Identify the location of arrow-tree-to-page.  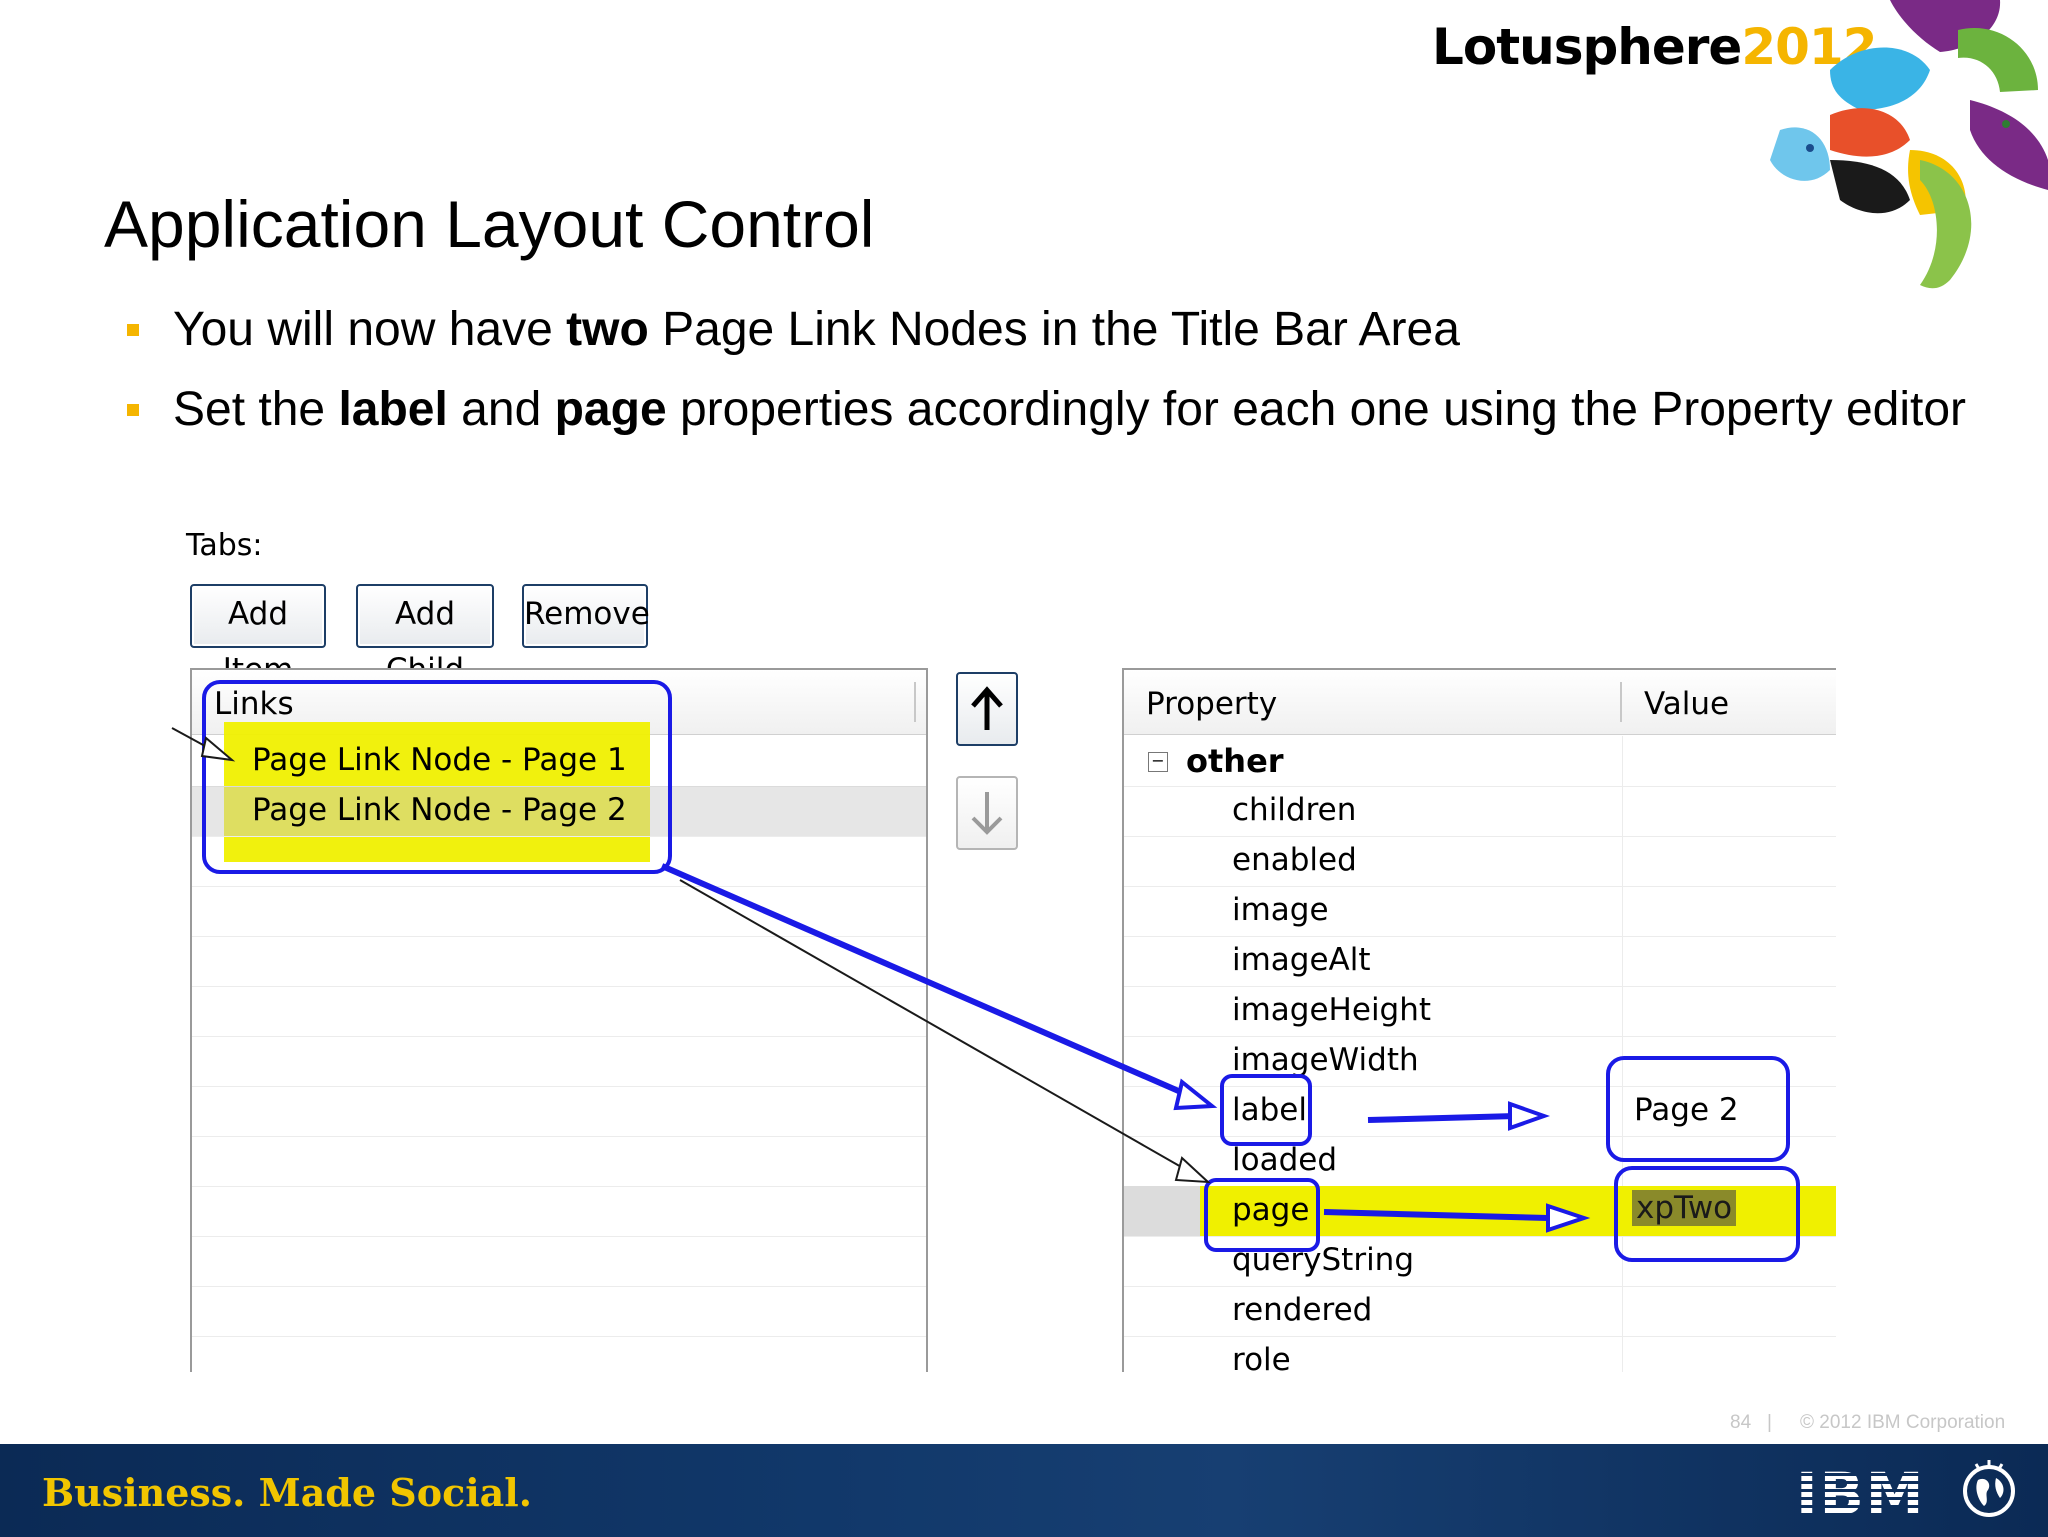
(935, 1026).